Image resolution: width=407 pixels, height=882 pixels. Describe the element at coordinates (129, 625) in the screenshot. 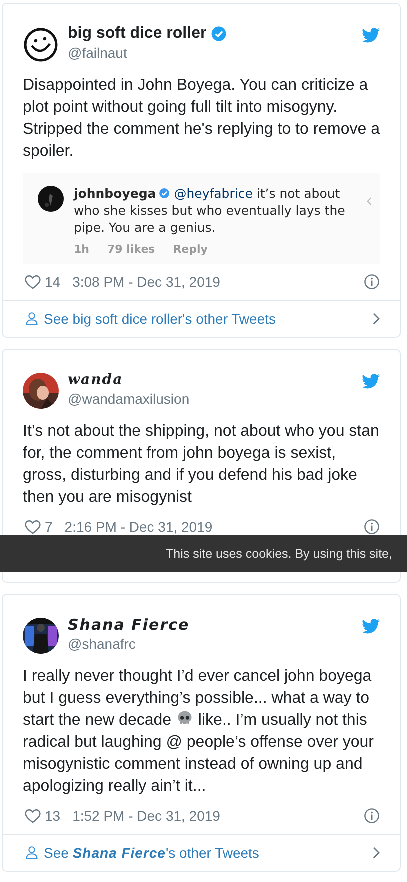

I see `display-name: Shana Fierce` at that location.